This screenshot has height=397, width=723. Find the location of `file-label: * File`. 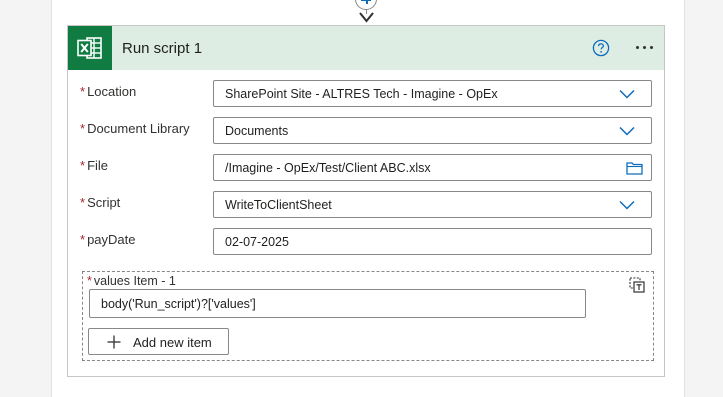

file-label: * File is located at coordinates (94, 165).